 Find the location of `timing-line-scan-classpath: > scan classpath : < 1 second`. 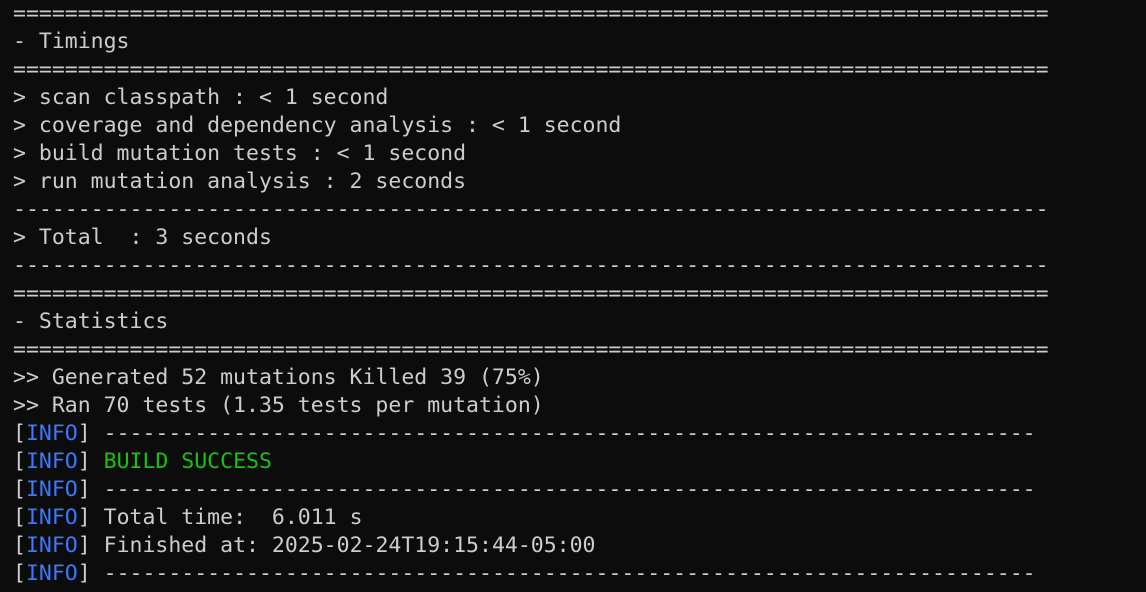

timing-line-scan-classpath: > scan classpath : < 1 second is located at coordinates (201, 97).